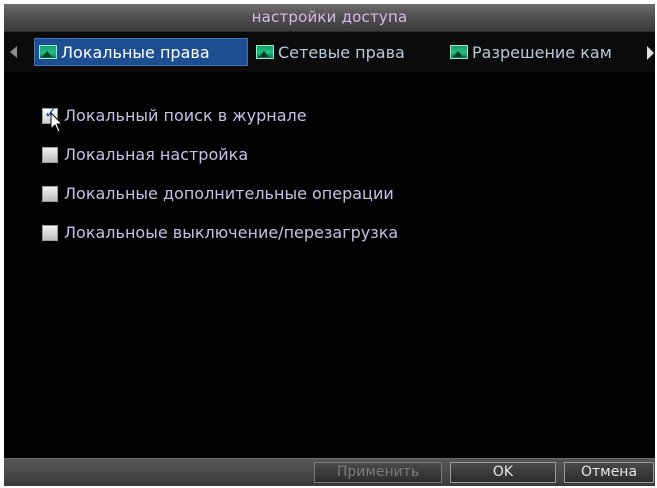 This screenshot has width=657, height=488. What do you see at coordinates (13, 52) in the screenshot?
I see `tab-scroll-left-icon` at bounding box center [13, 52].